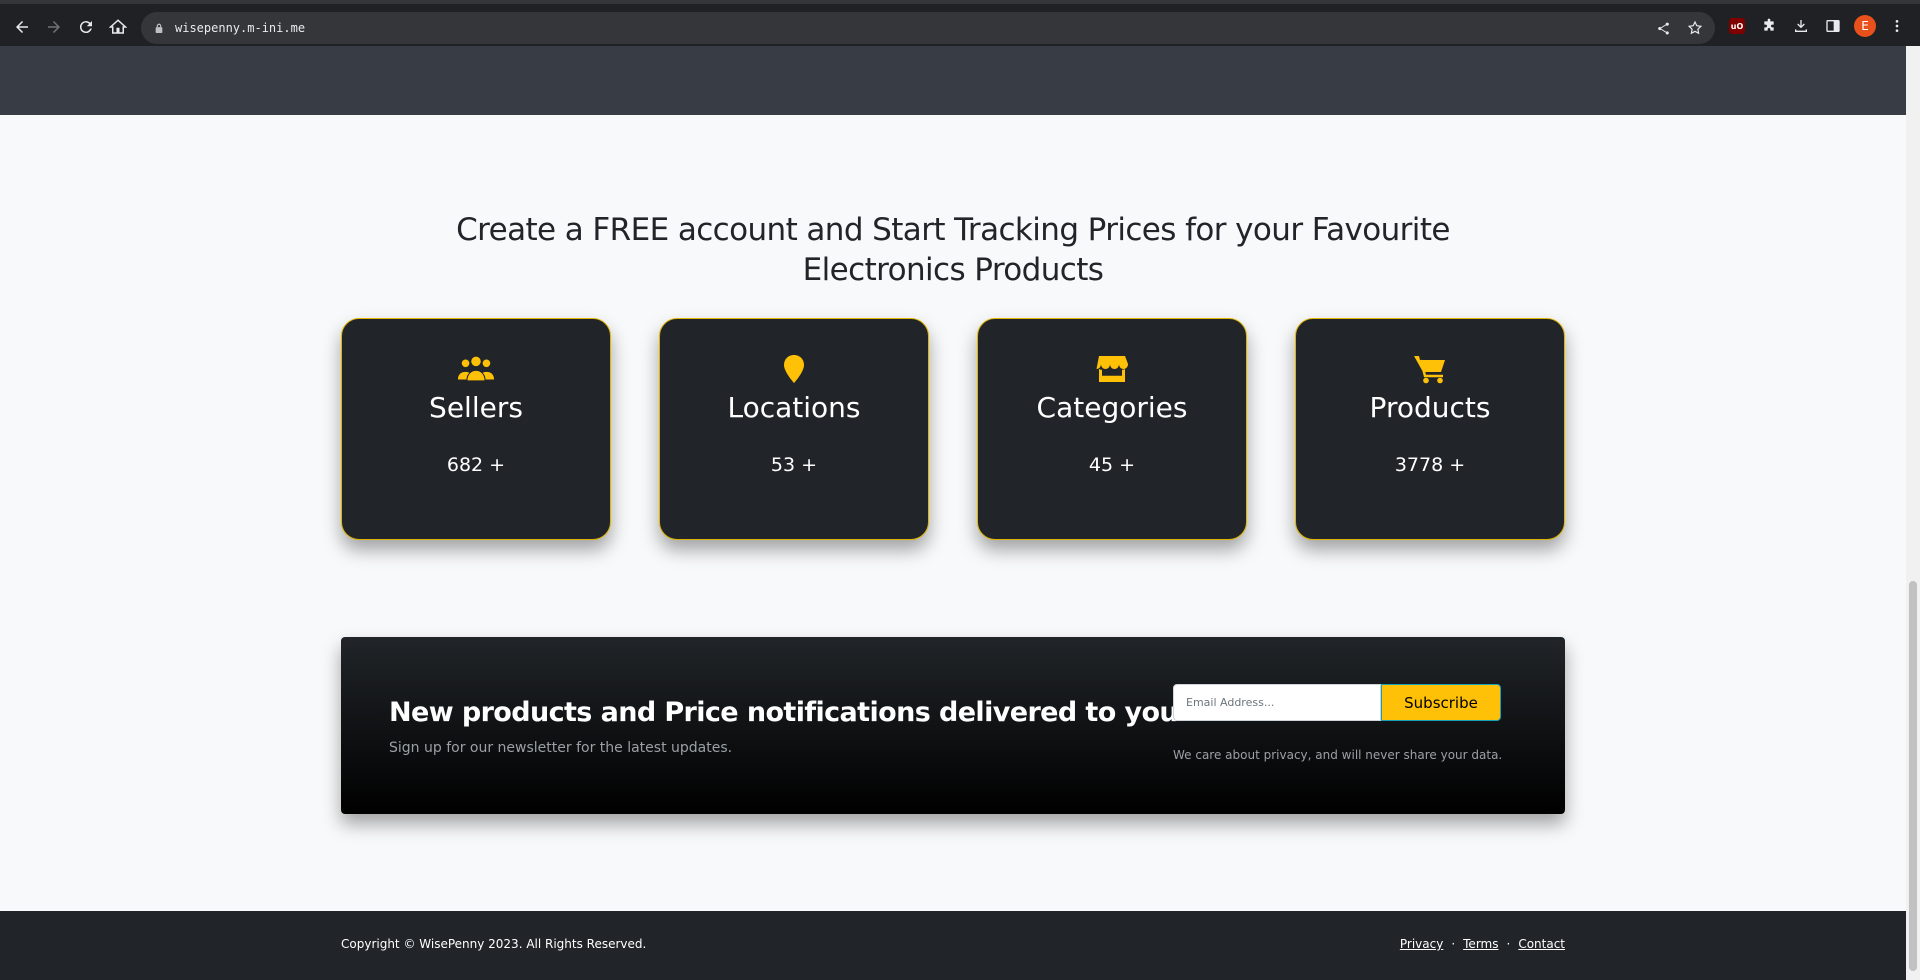 Image resolution: width=1920 pixels, height=980 pixels. Describe the element at coordinates (1112, 429) in the screenshot. I see `stat-card-categories: Categories 45 +` at that location.